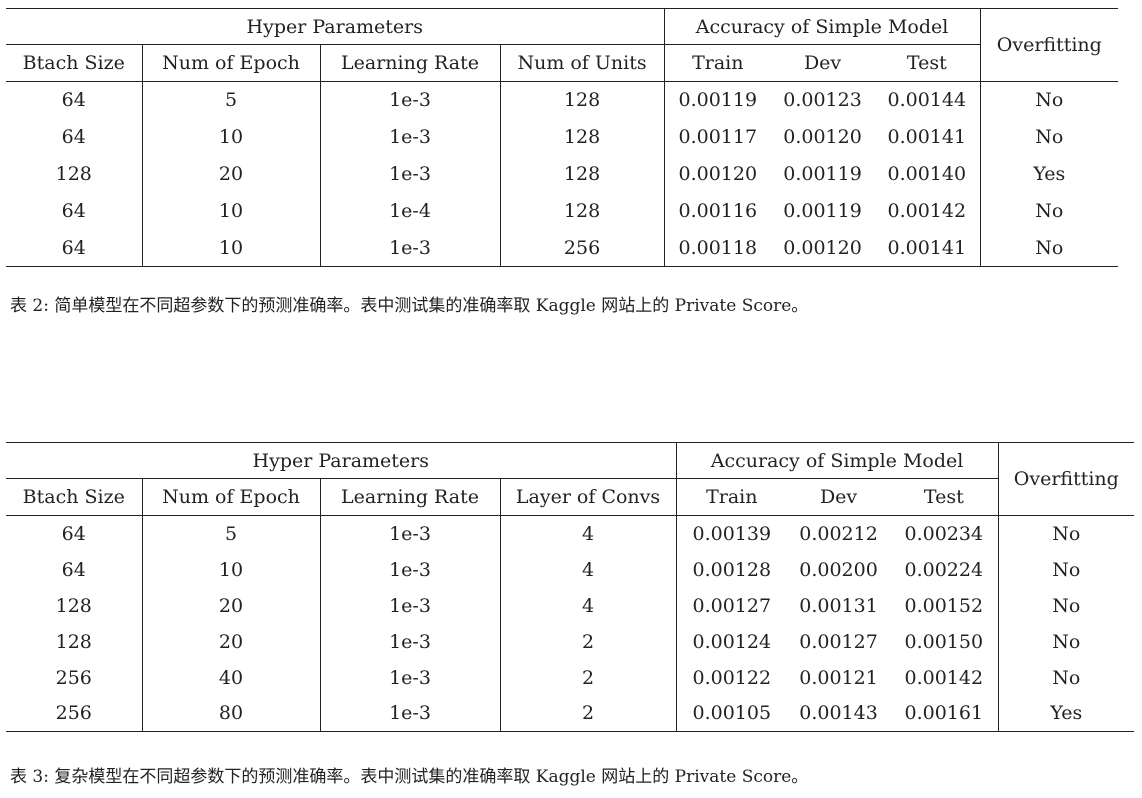 Image resolution: width=1142 pixels, height=798 pixels. What do you see at coordinates (731, 497) in the screenshot?
I see `header-train: Train` at bounding box center [731, 497].